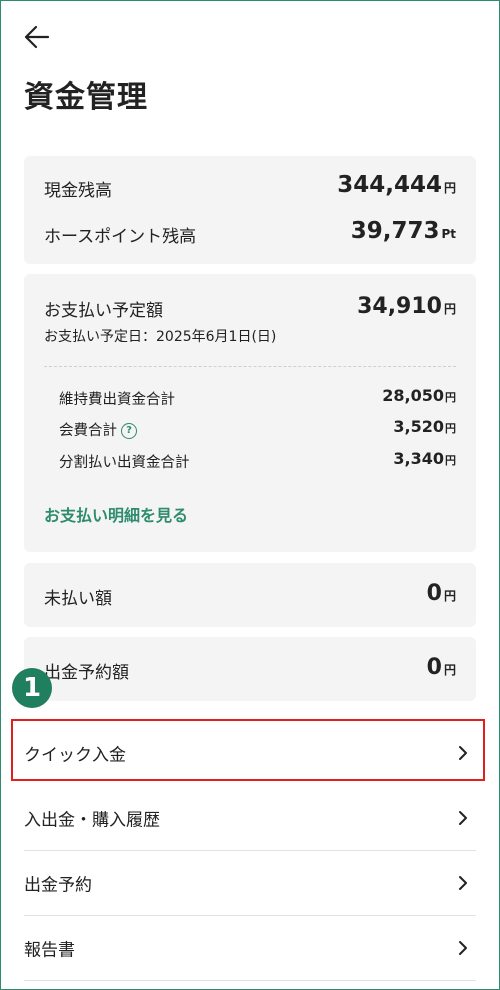 This screenshot has width=500, height=990. Describe the element at coordinates (88, 431) in the screenshot. I see `membership-total-text: 会費合計` at that location.